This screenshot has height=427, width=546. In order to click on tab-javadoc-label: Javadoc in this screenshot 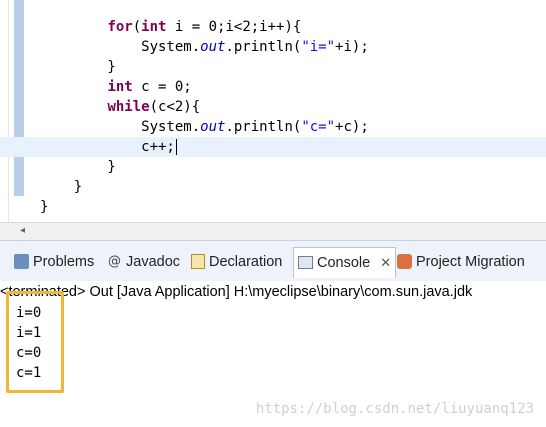, I will do `click(153, 262)`.